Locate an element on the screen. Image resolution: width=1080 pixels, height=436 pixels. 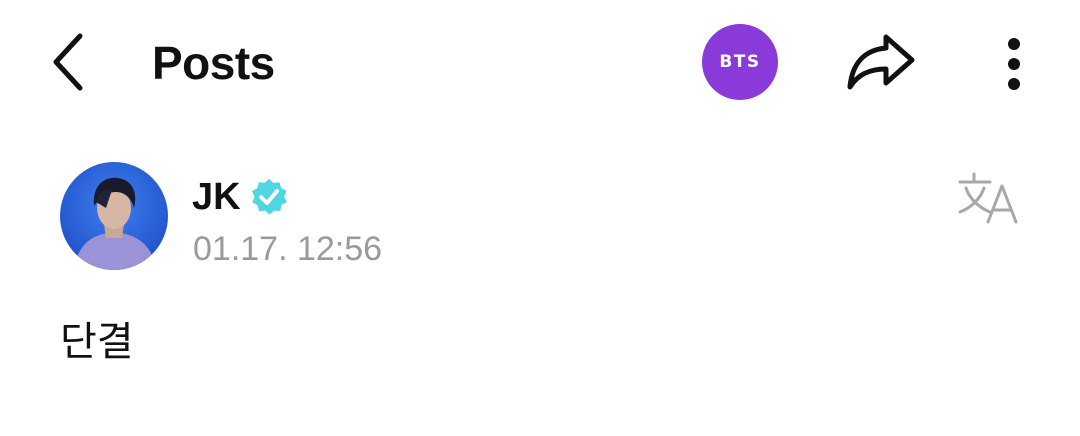
chevron-left-icon is located at coordinates (68, 62).